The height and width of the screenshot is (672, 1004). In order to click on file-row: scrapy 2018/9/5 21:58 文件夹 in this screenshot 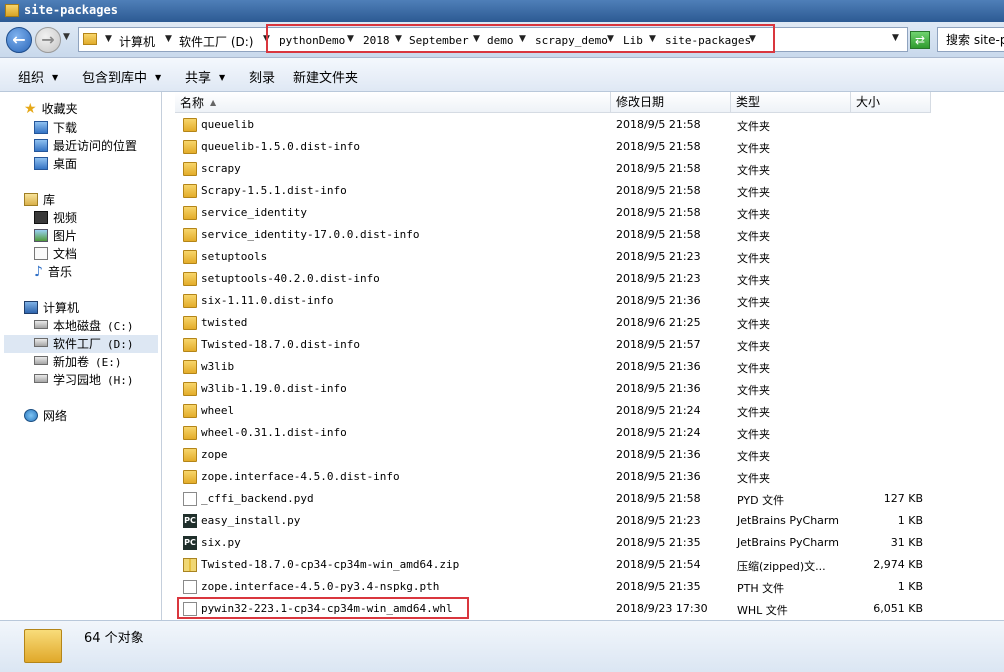, I will do `click(583, 169)`.